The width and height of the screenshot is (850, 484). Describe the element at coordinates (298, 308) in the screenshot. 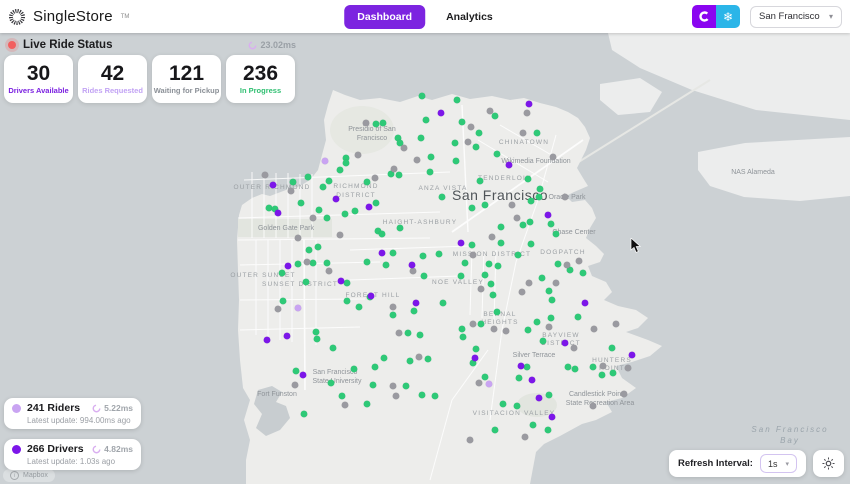

I see `rider-dot` at that location.